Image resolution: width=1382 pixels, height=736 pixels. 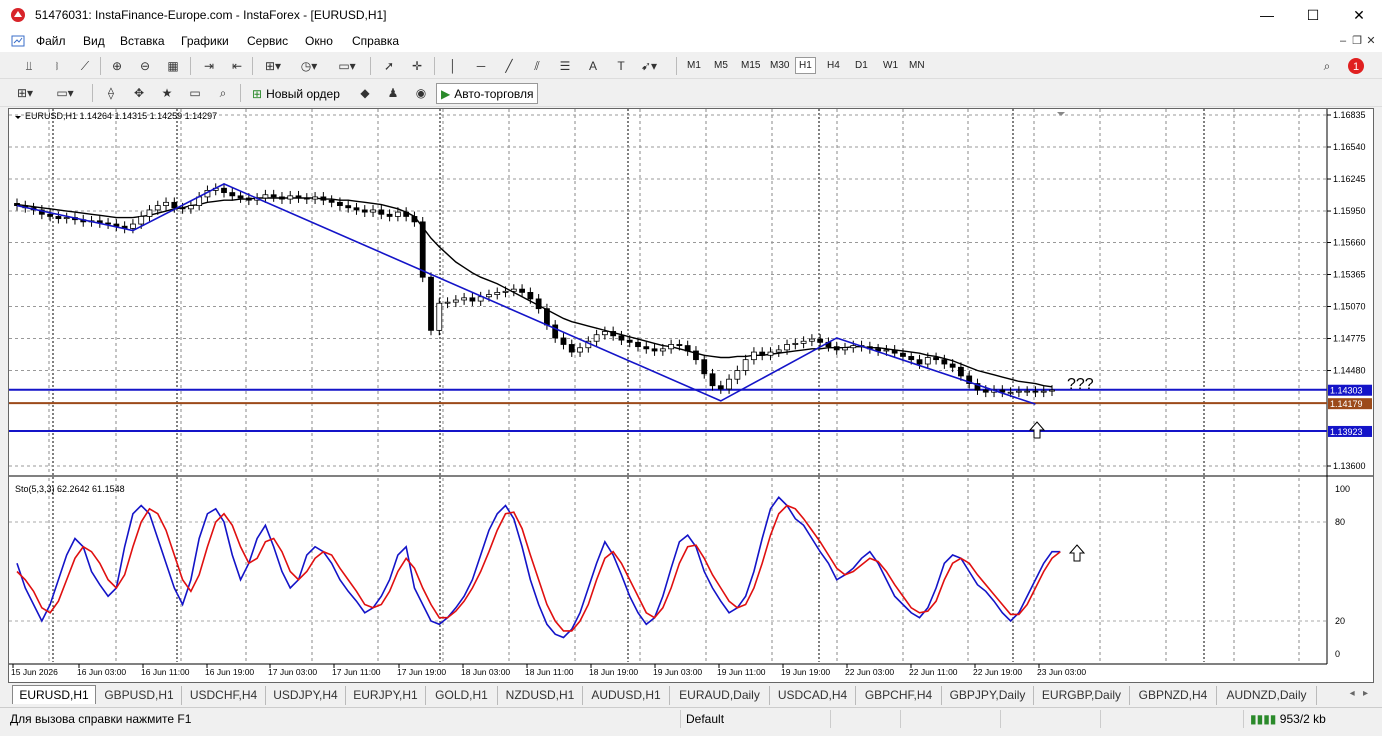 I want to click on templates-icon: ▭▾, so click(x=347, y=66).